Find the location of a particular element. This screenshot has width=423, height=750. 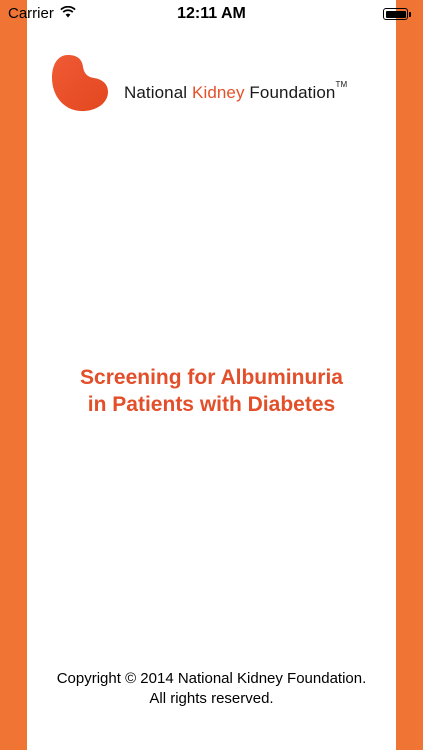

kidney-logo-icon is located at coordinates (80, 85).